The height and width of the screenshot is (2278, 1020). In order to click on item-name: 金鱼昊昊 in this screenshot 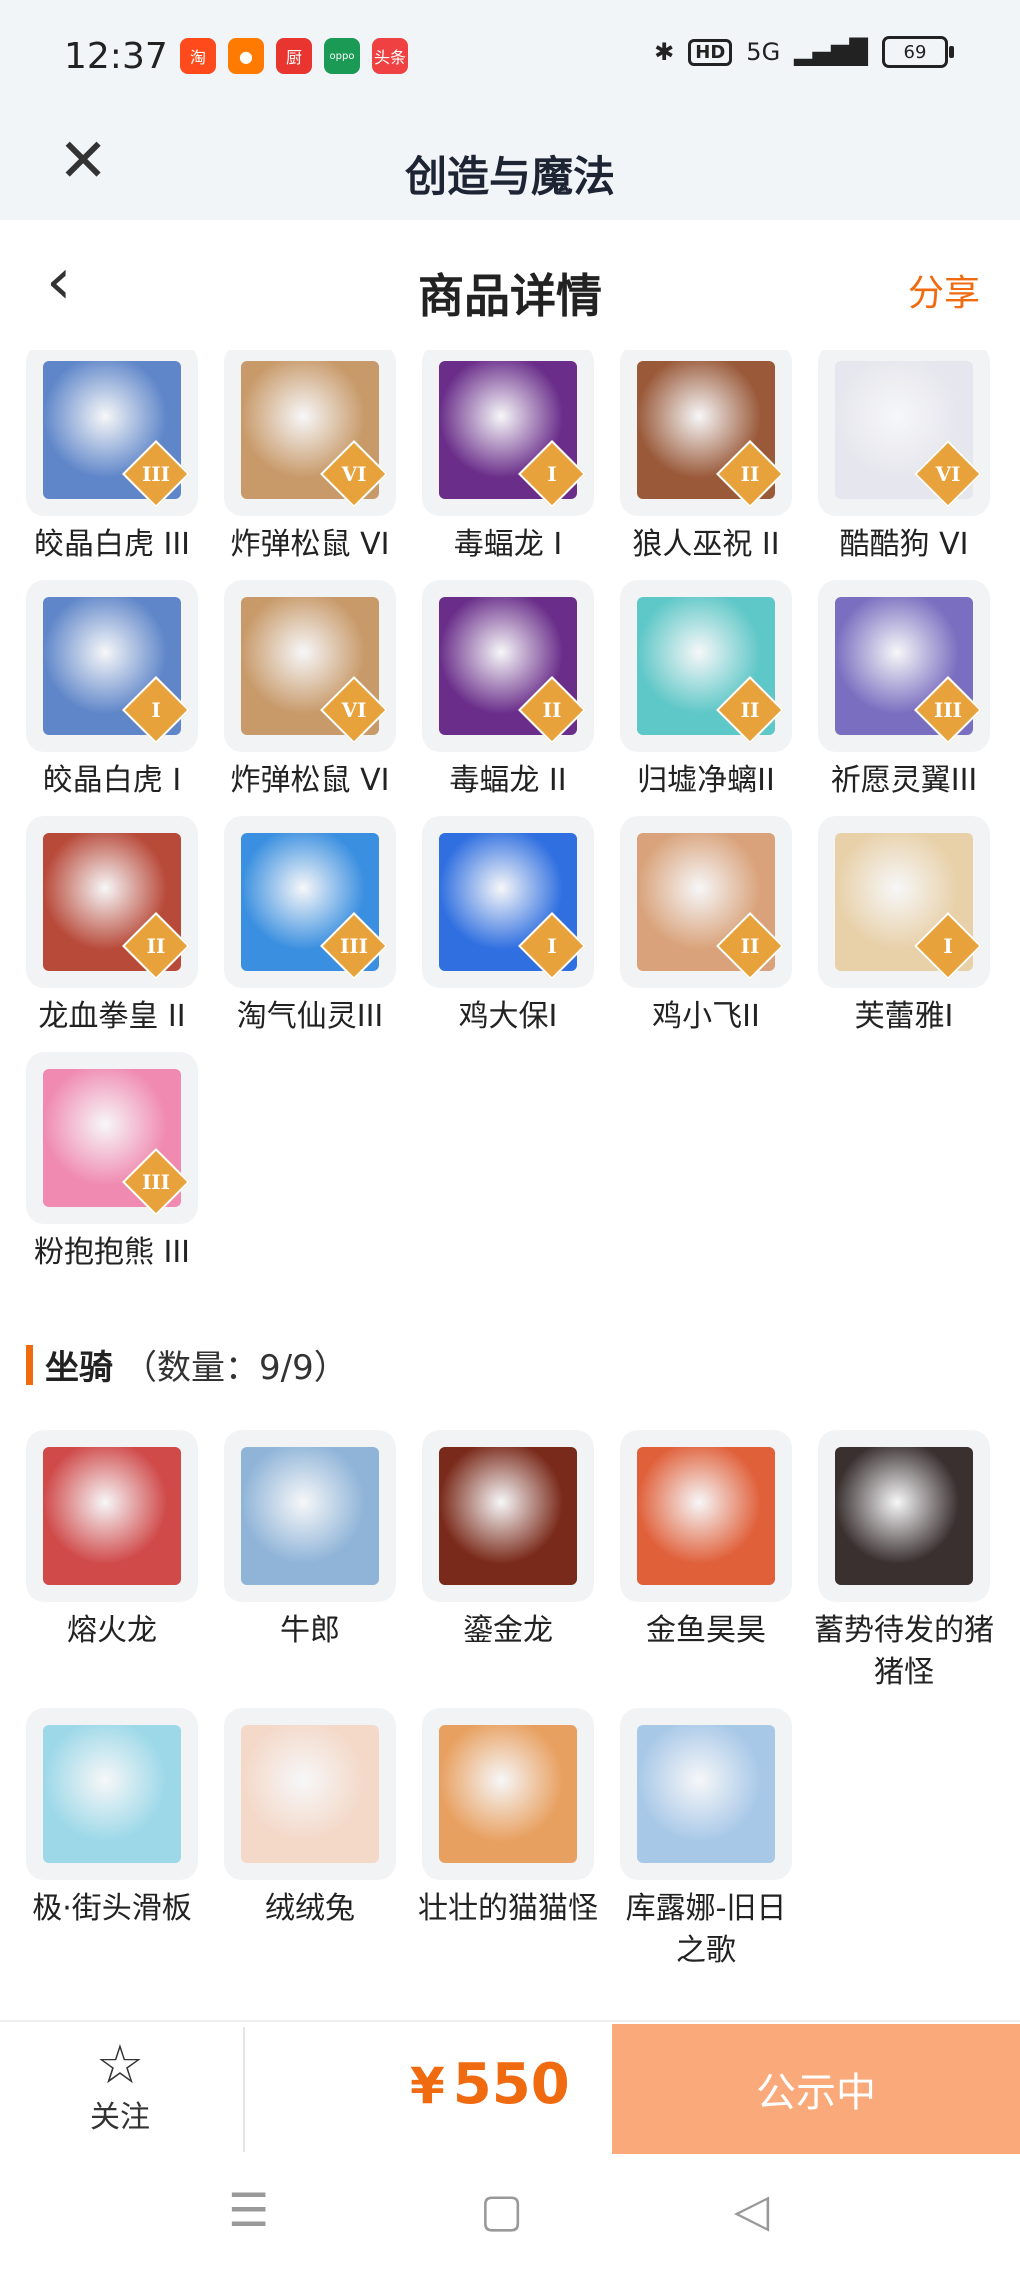, I will do `click(706, 1630)`.